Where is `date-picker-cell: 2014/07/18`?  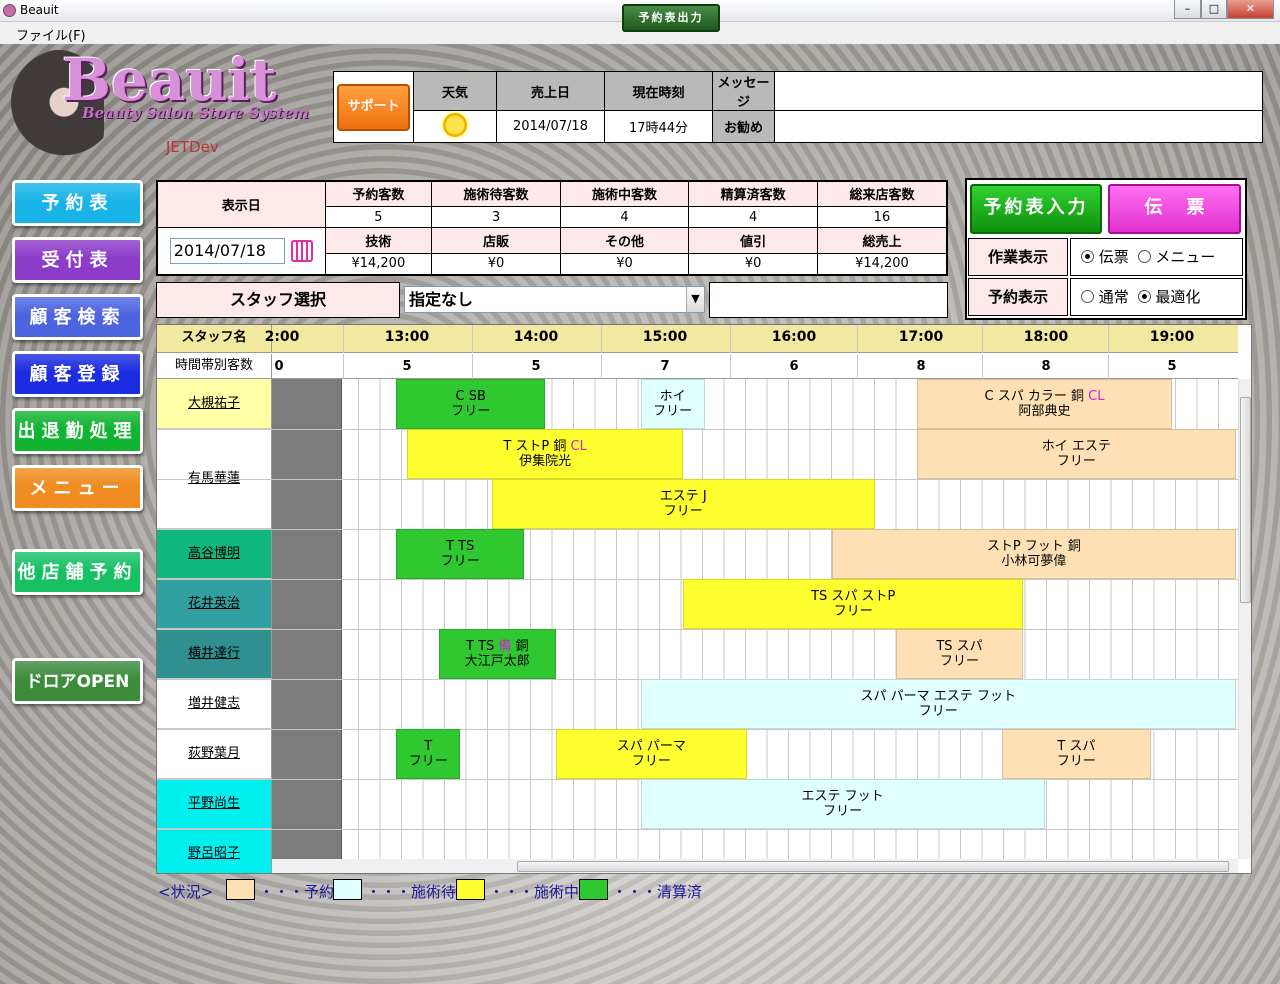 date-picker-cell: 2014/07/18 is located at coordinates (241, 251).